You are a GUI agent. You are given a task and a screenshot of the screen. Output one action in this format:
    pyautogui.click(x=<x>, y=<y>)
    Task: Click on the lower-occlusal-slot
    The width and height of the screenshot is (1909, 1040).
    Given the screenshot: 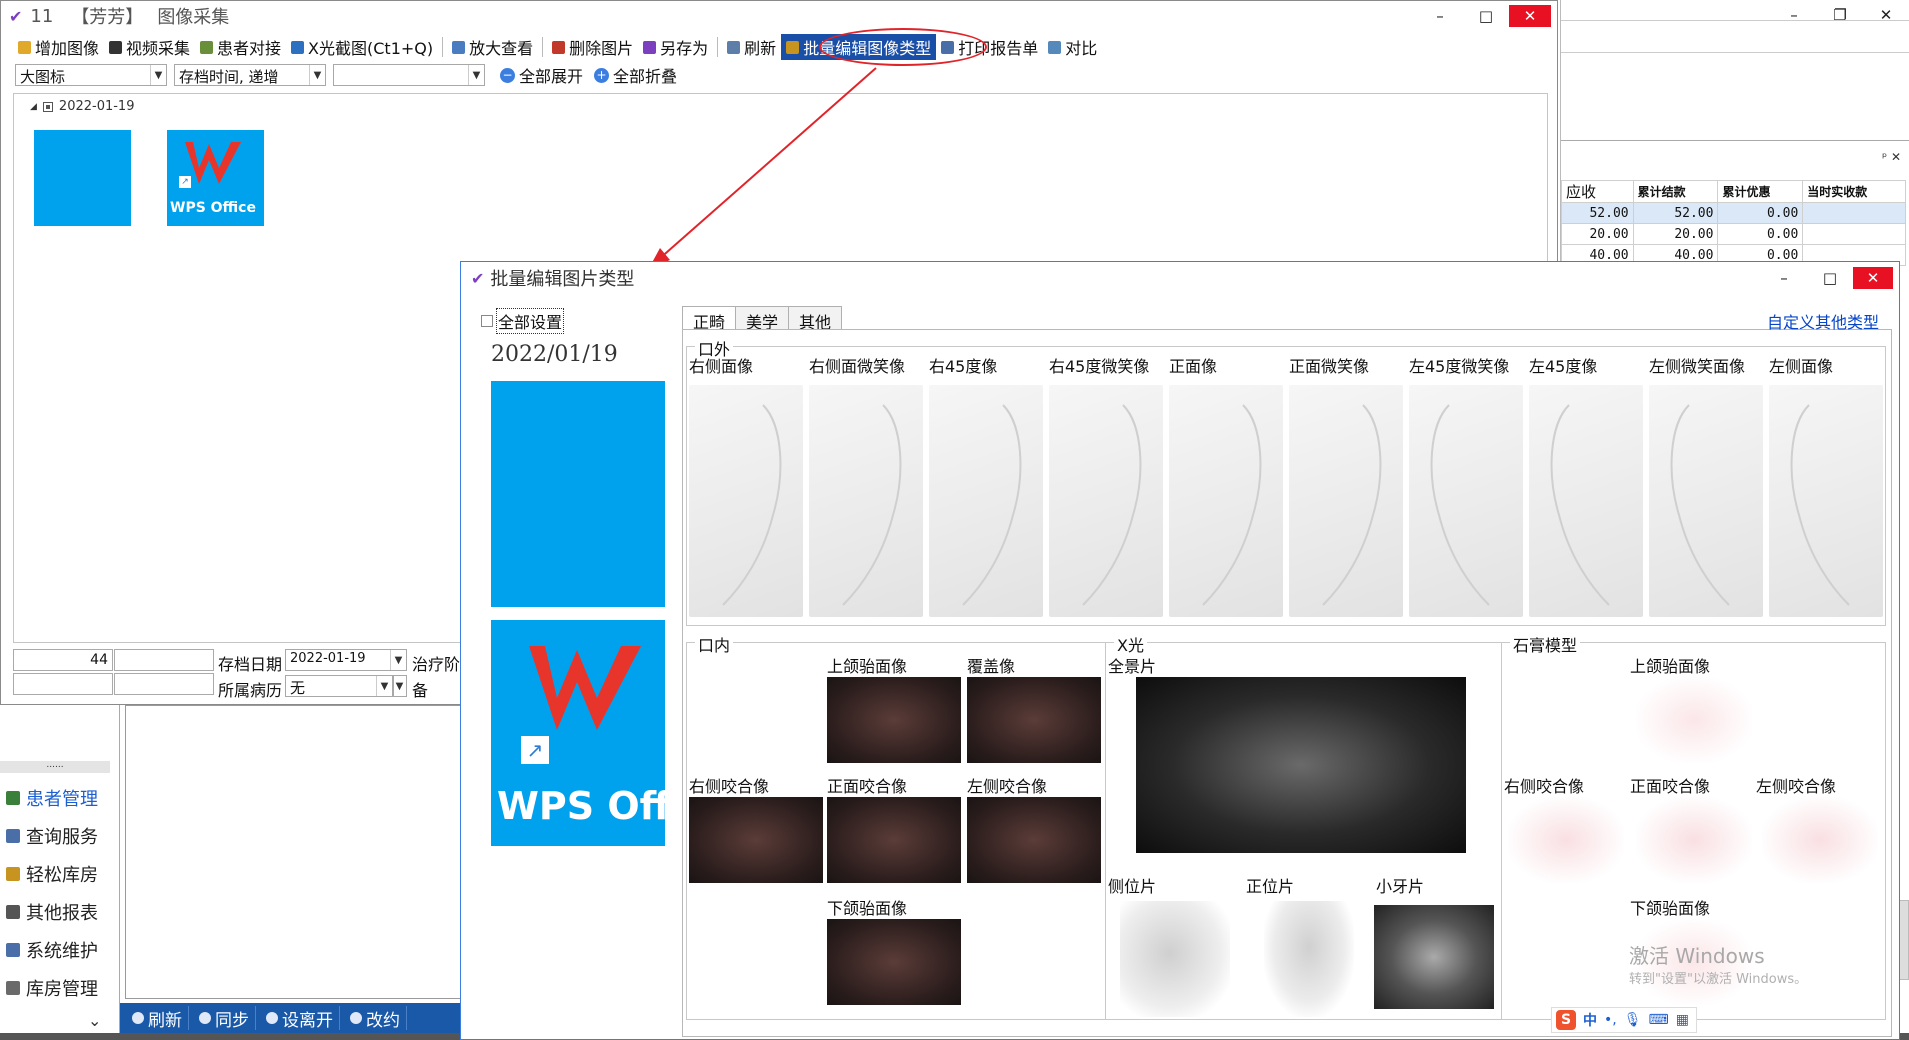 What is the action you would take?
    pyautogui.click(x=894, y=962)
    